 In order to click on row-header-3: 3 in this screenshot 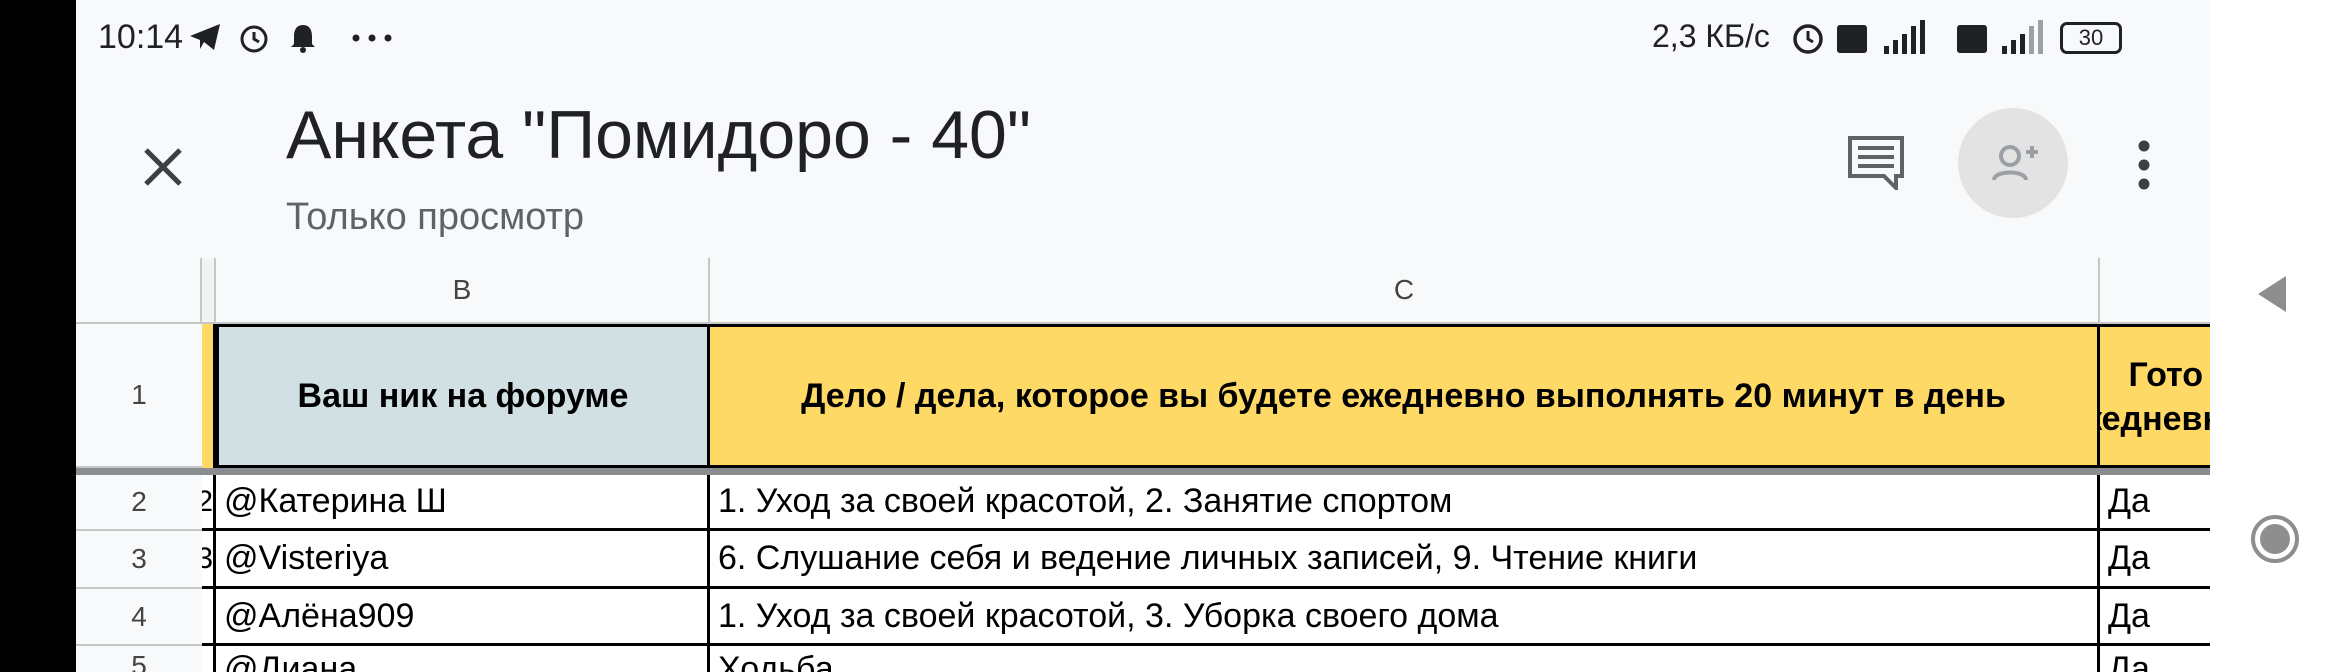, I will do `click(139, 560)`.